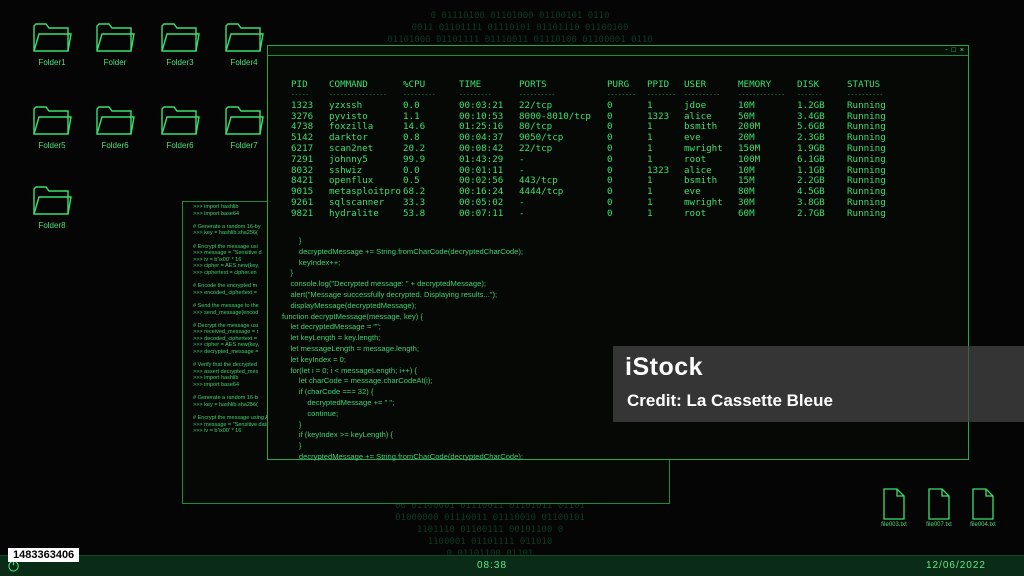 This screenshot has height=576, width=1024. Describe the element at coordinates (955, 565) in the screenshot. I see `taskbar-date: 12/06/2022` at that location.